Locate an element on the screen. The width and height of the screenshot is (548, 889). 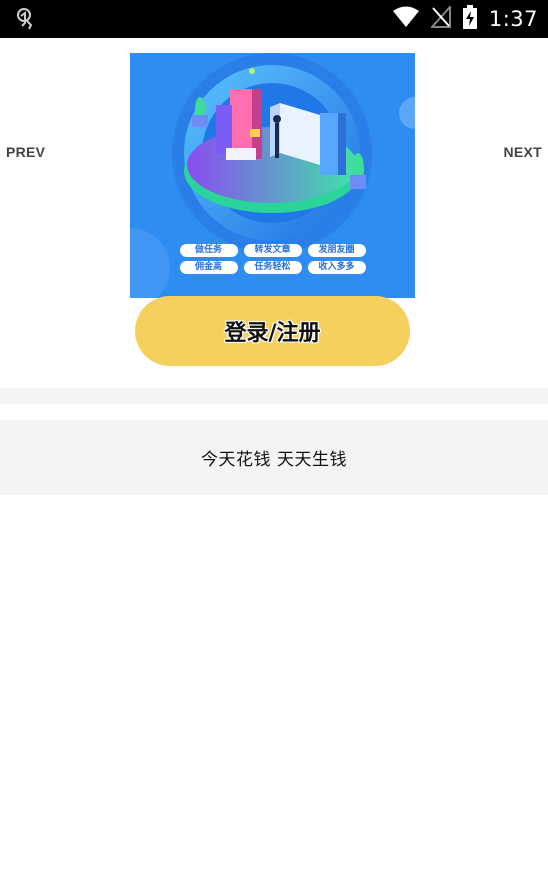
tag-do-task: 做任务 is located at coordinates (208, 250).